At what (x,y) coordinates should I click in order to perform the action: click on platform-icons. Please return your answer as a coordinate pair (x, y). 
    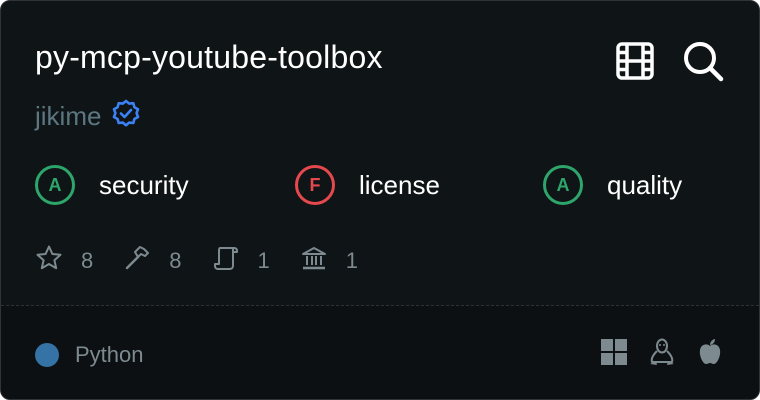
    Looking at the image, I should click on (662, 352).